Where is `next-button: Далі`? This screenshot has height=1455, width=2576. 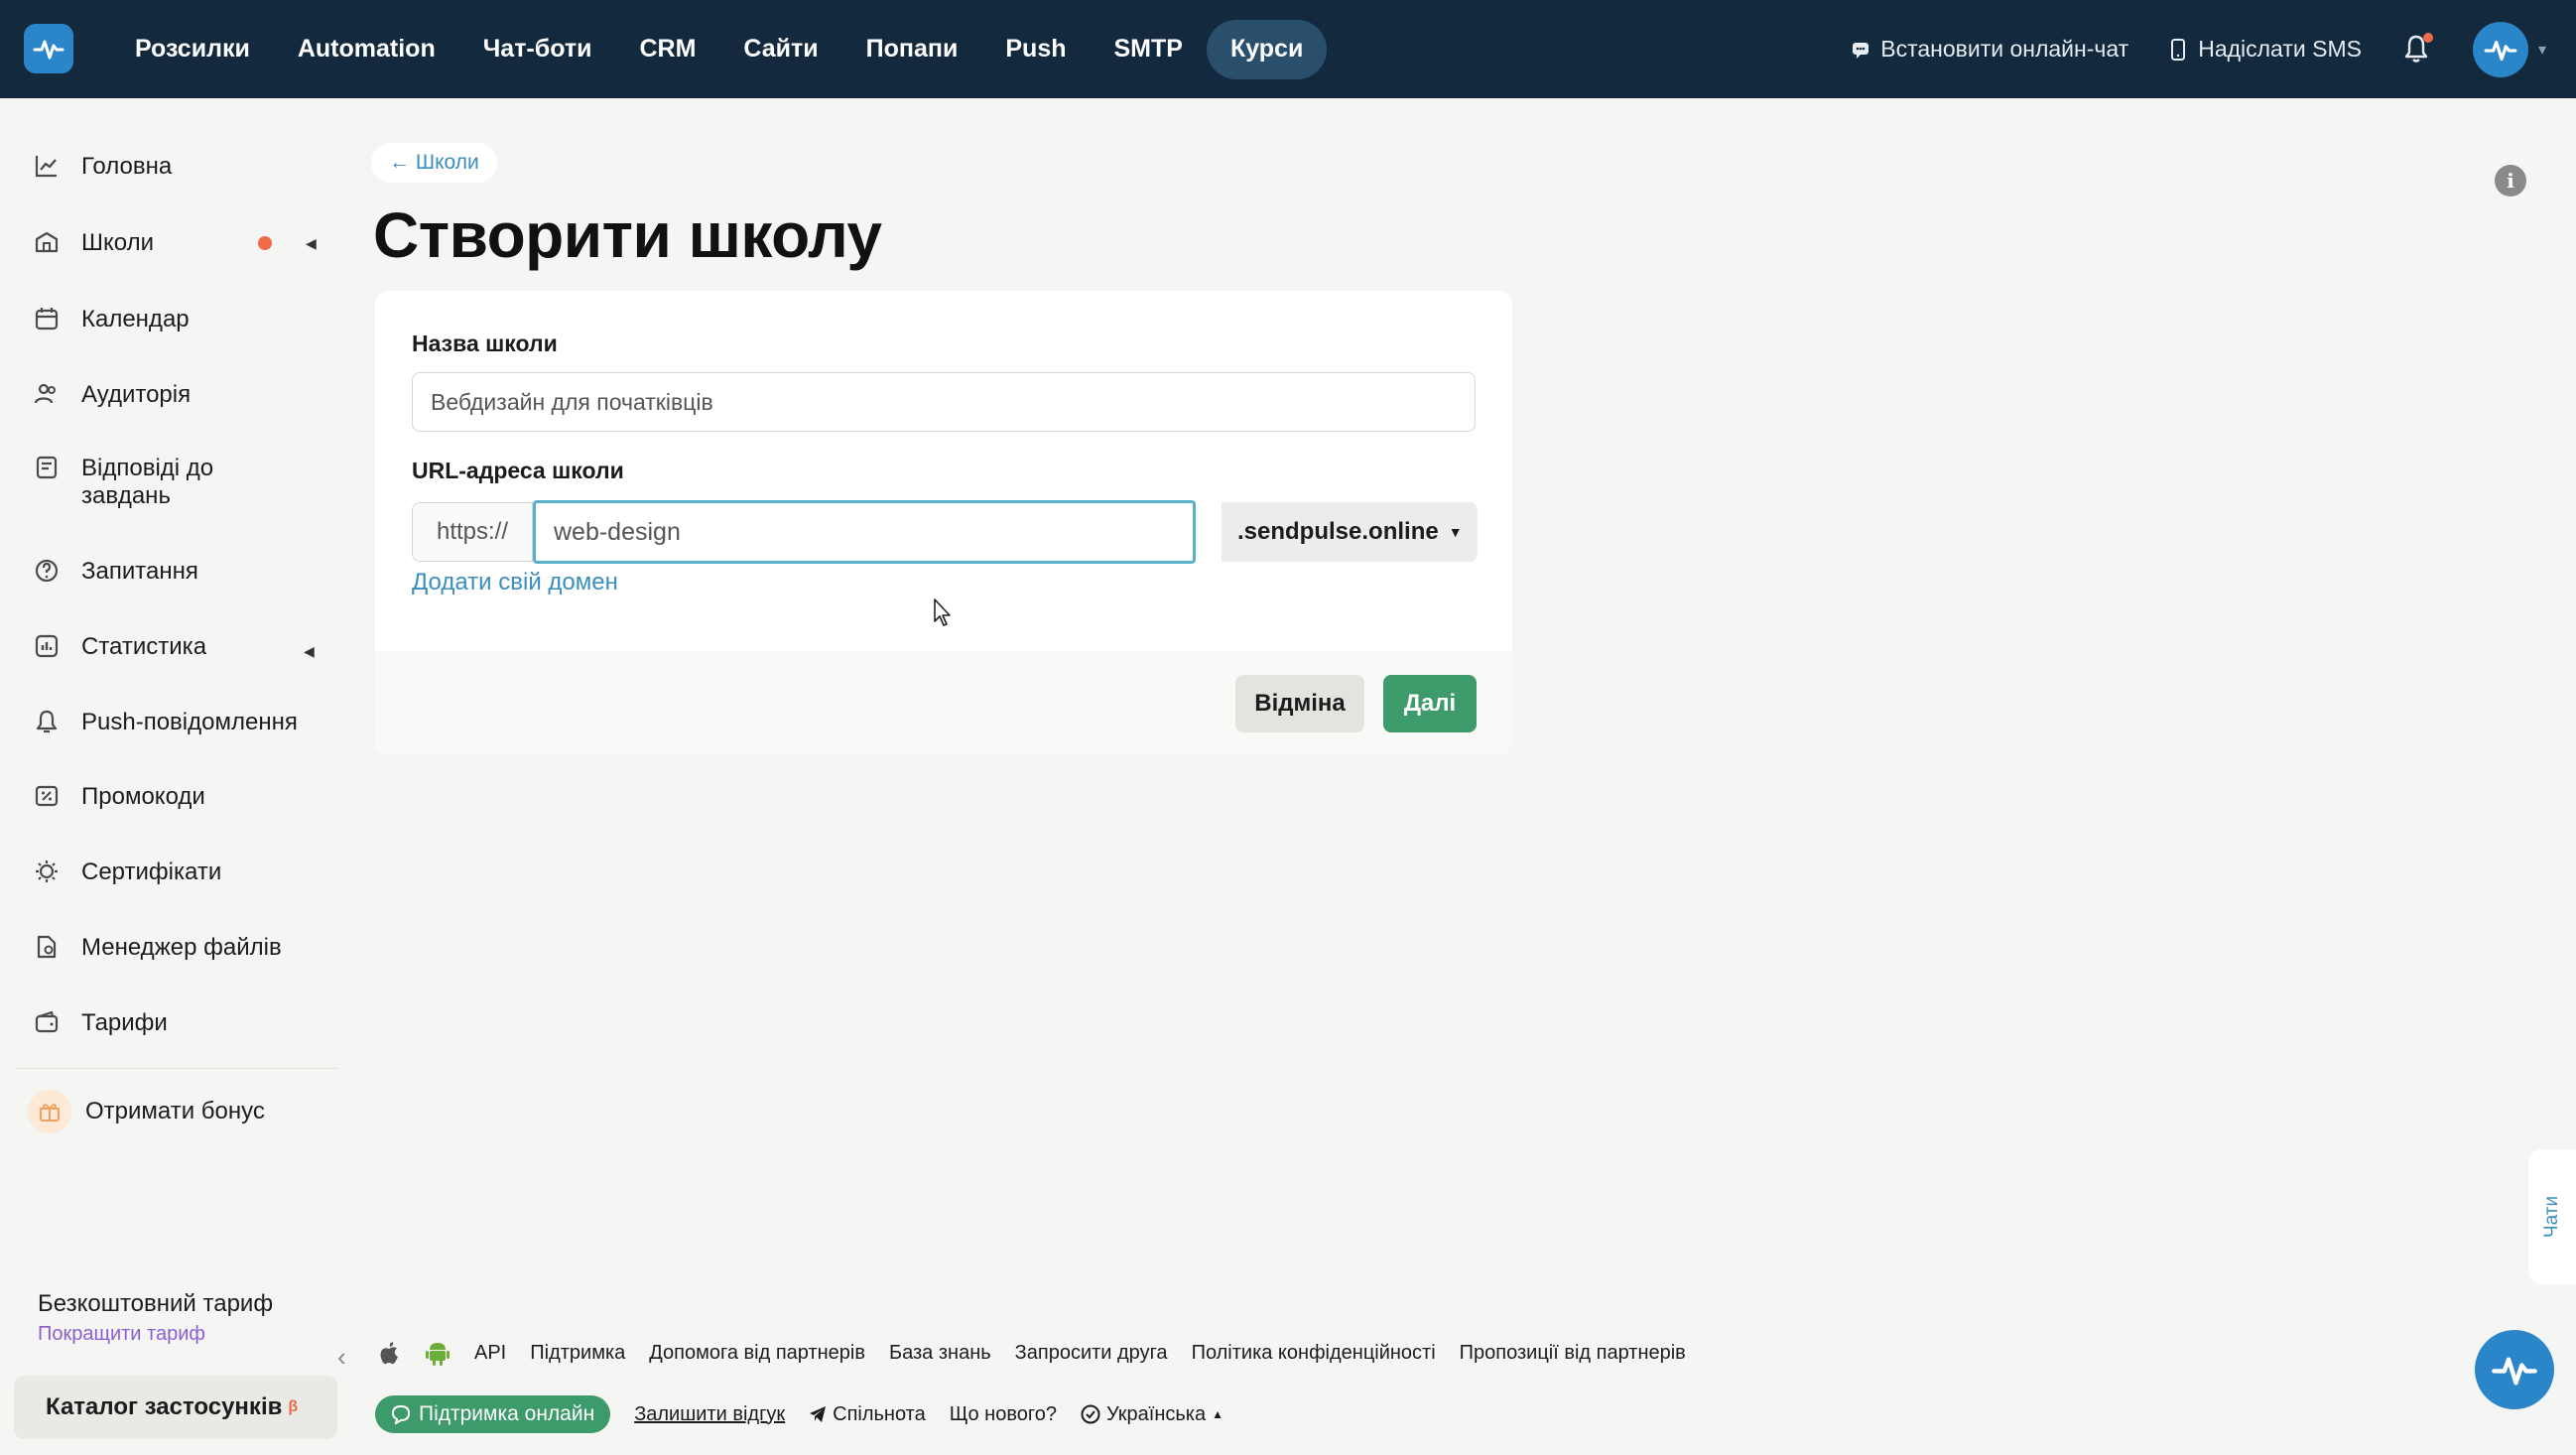 next-button: Далі is located at coordinates (1430, 703).